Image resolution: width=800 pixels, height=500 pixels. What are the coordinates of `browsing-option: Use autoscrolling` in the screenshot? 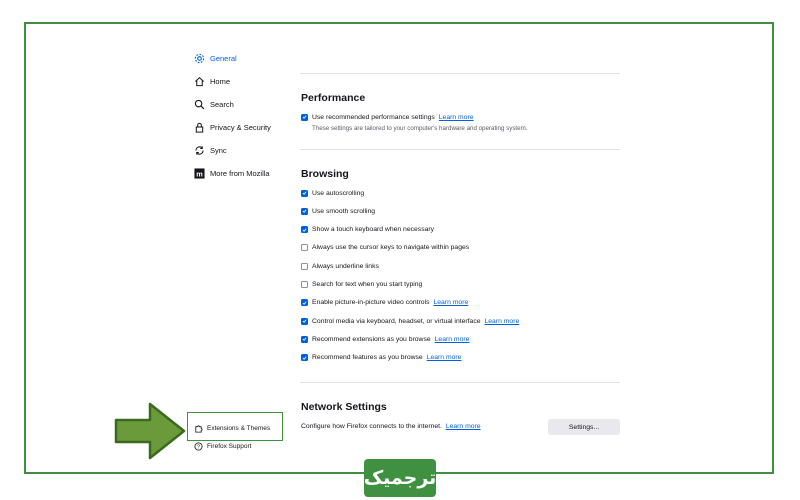 It's located at (332, 193).